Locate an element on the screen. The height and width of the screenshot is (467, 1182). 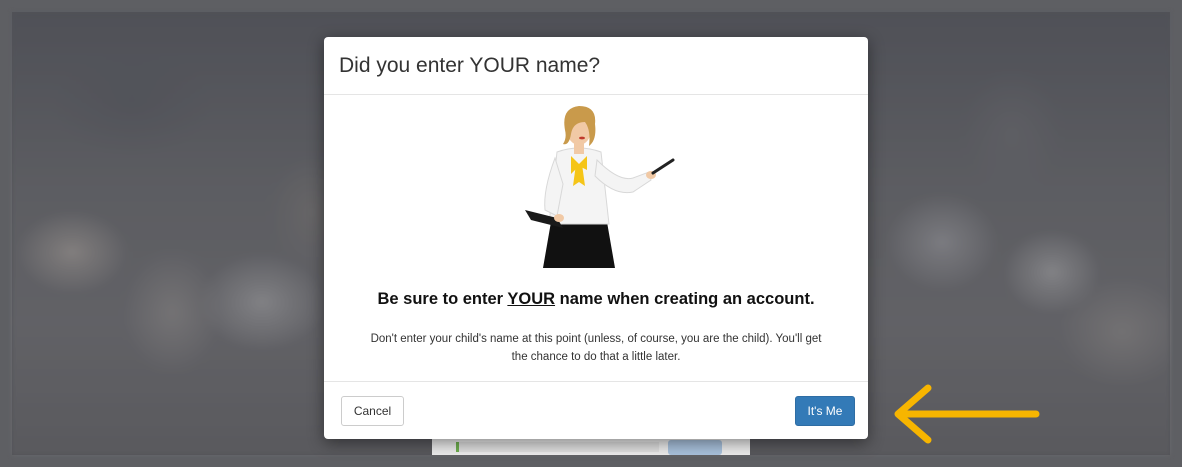
dialog-header: Did you enter YOUR name? is located at coordinates (596, 66).